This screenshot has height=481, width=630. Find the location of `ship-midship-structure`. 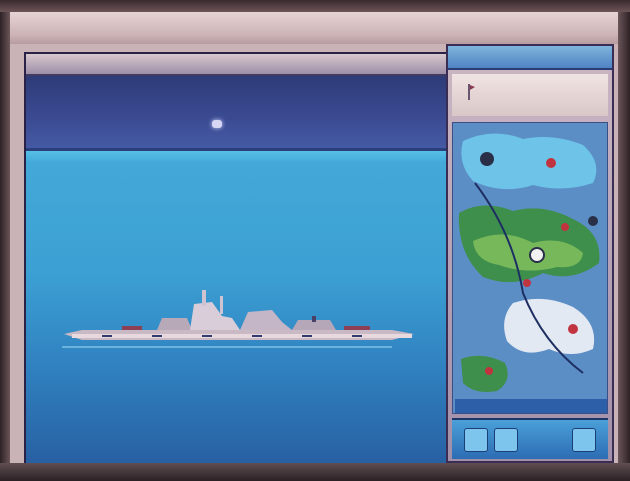

ship-midship-structure is located at coordinates (266, 320).